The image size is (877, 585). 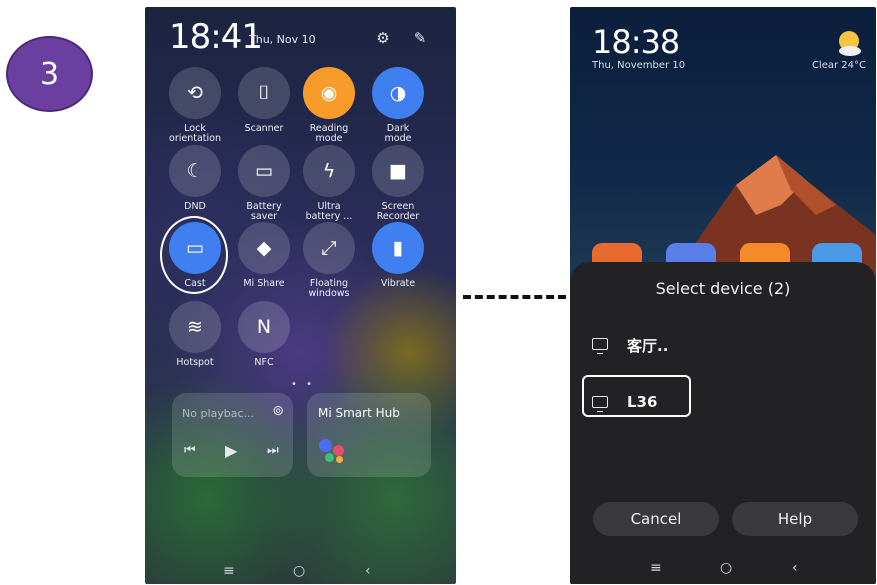 I want to click on toggle-lock-orientation: ⟲ Lock orientation, so click(x=195, y=105).